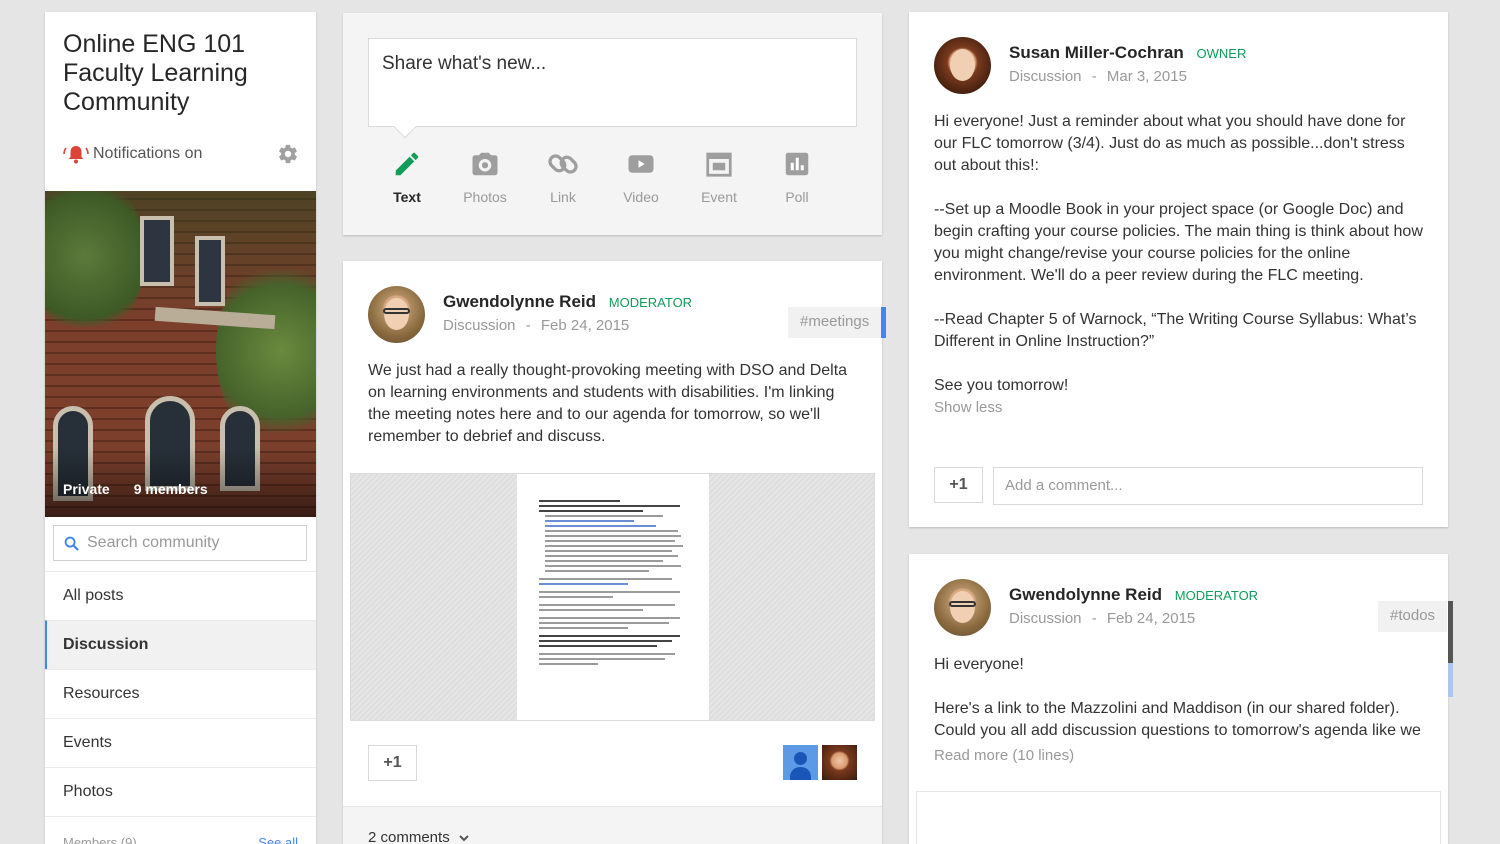  What do you see at coordinates (1001, 385) in the screenshot?
I see `post-paragraph: See you tomorrow!` at bounding box center [1001, 385].